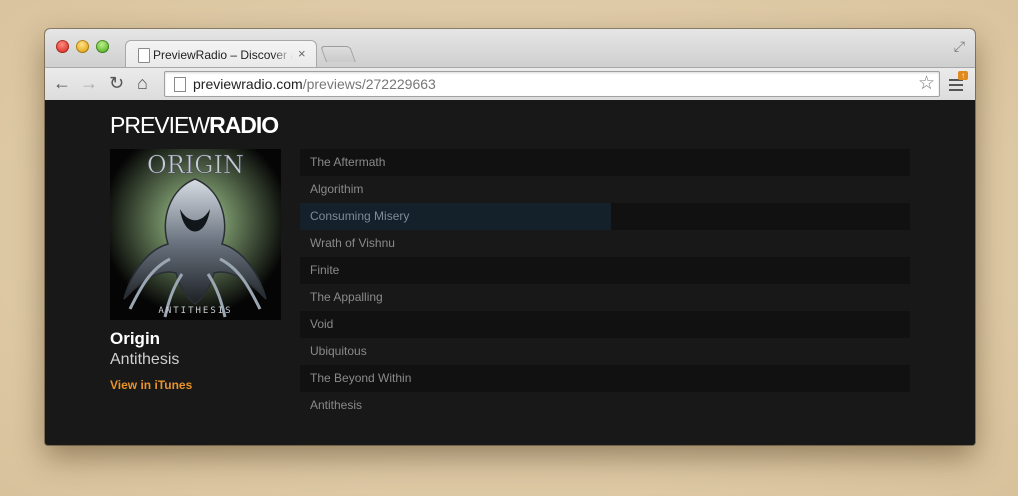 This screenshot has width=1018, height=496. I want to click on track-title: The Appalling, so click(346, 297).